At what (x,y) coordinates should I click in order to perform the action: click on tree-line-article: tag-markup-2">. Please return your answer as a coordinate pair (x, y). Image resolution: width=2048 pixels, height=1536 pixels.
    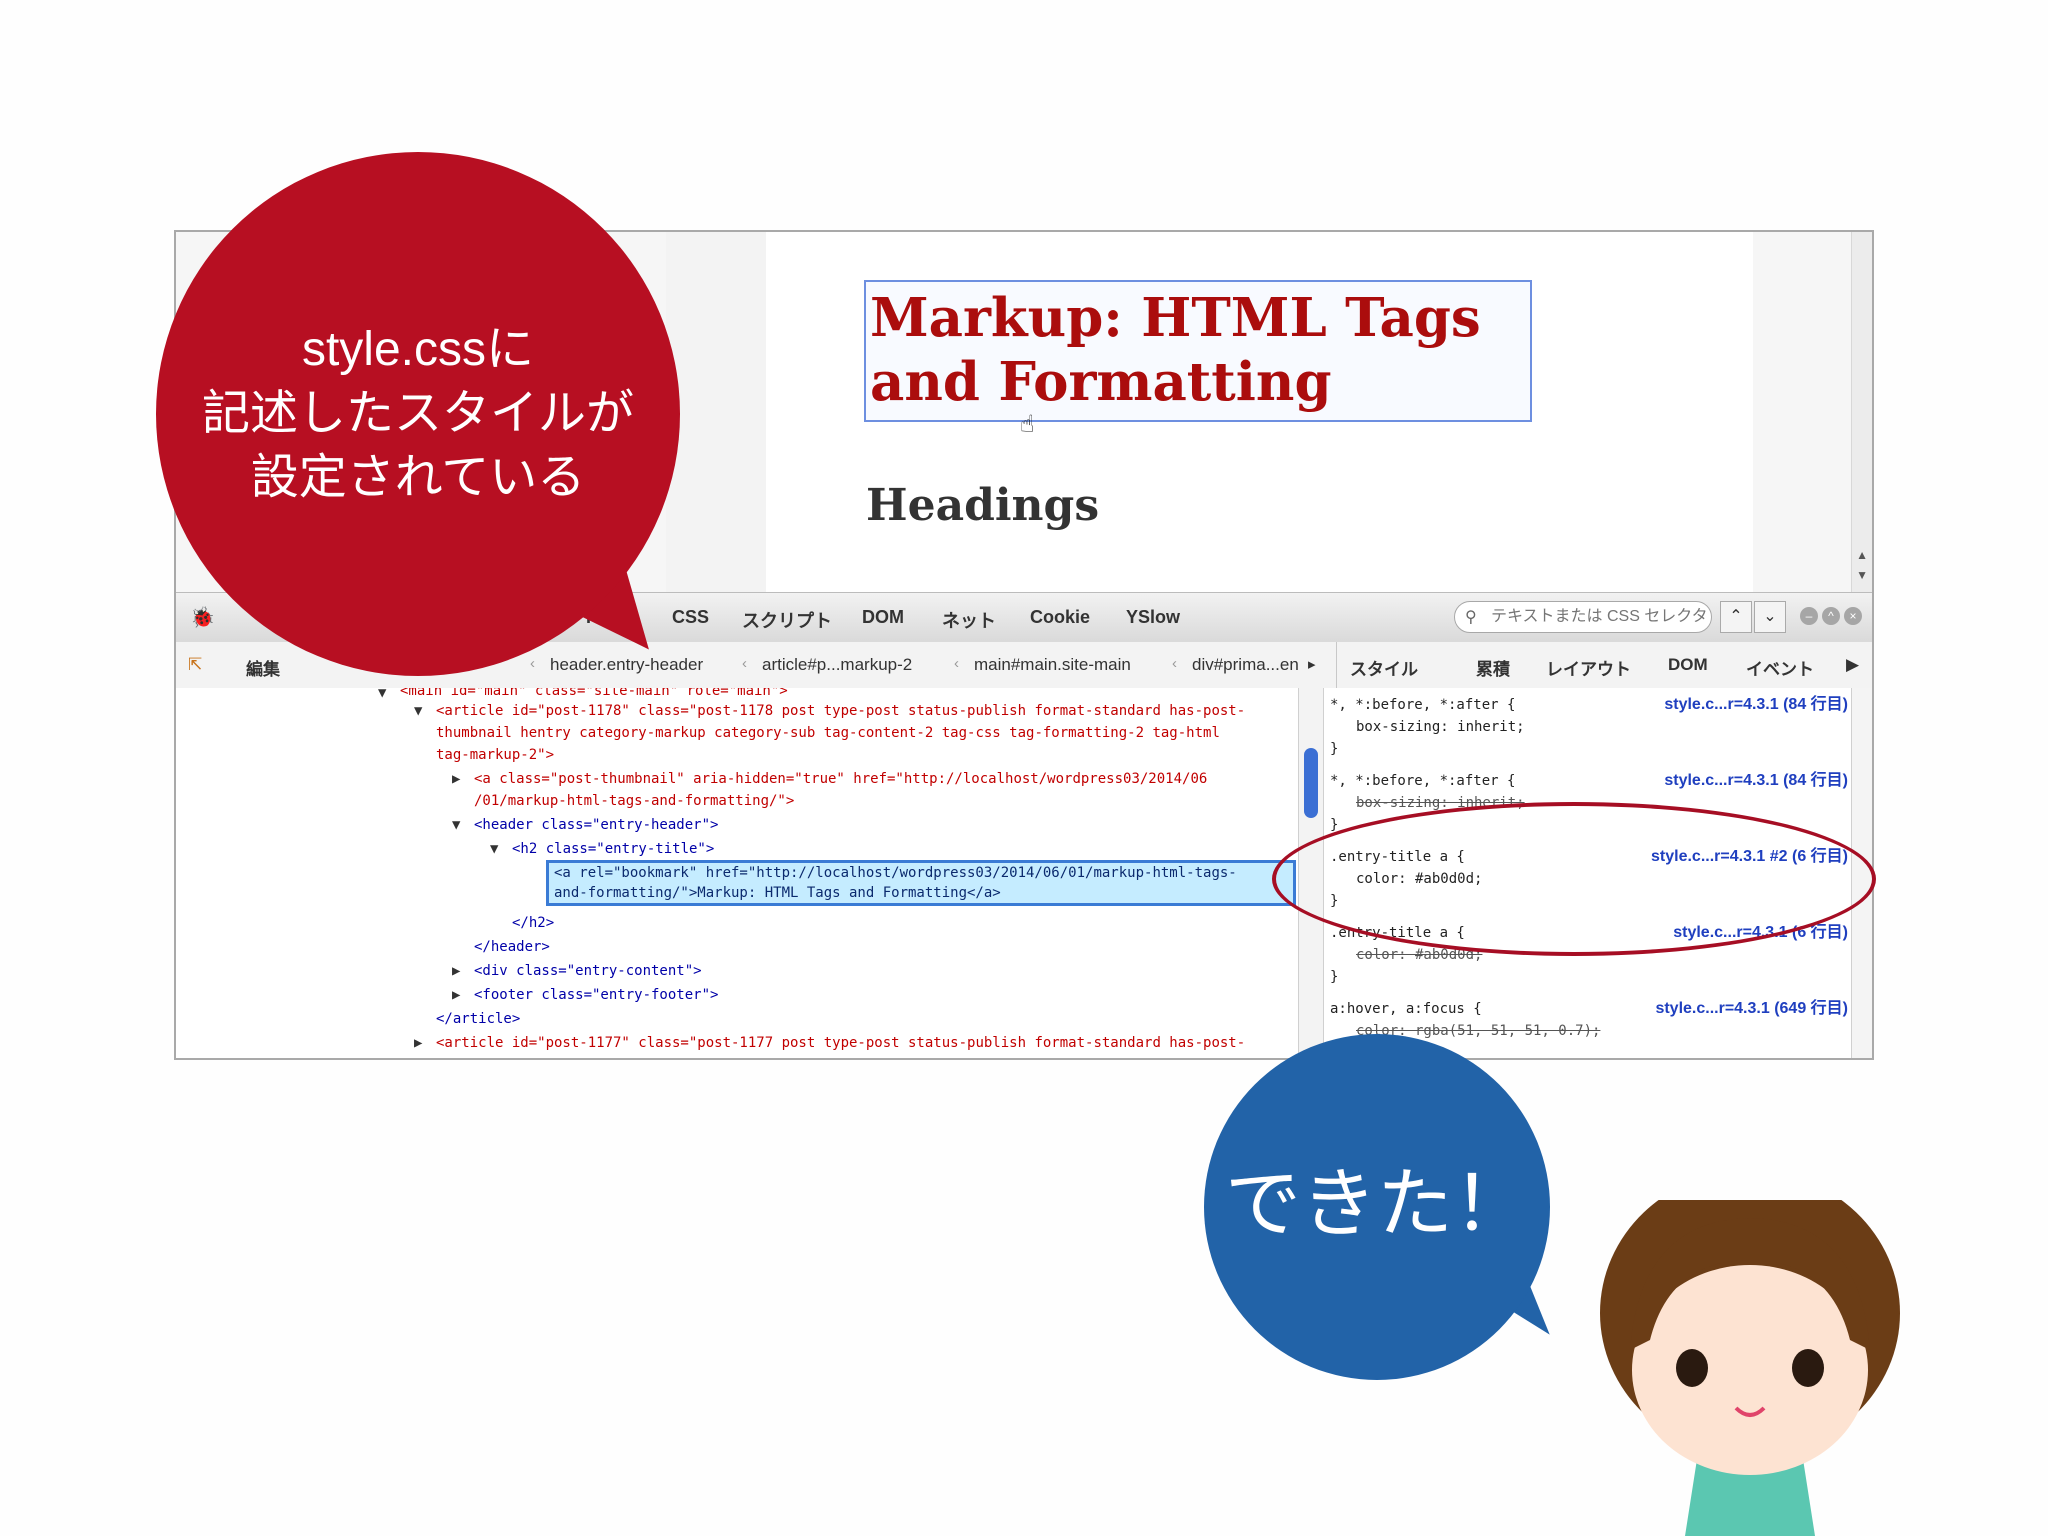
    Looking at the image, I should click on (495, 755).